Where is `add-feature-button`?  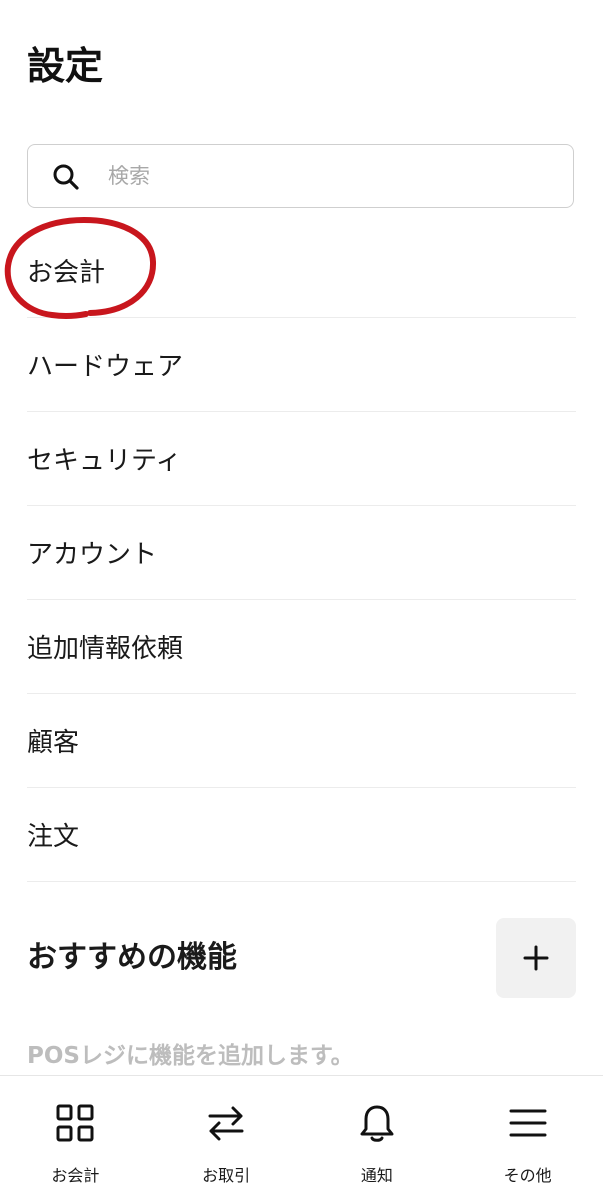
add-feature-button is located at coordinates (536, 958).